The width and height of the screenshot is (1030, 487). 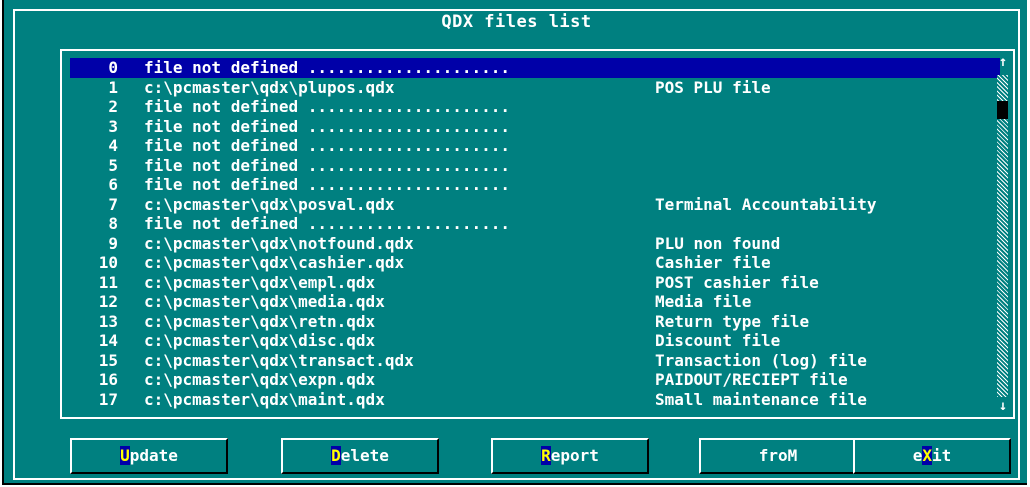 What do you see at coordinates (113, 165) in the screenshot?
I see `file-index: 5` at bounding box center [113, 165].